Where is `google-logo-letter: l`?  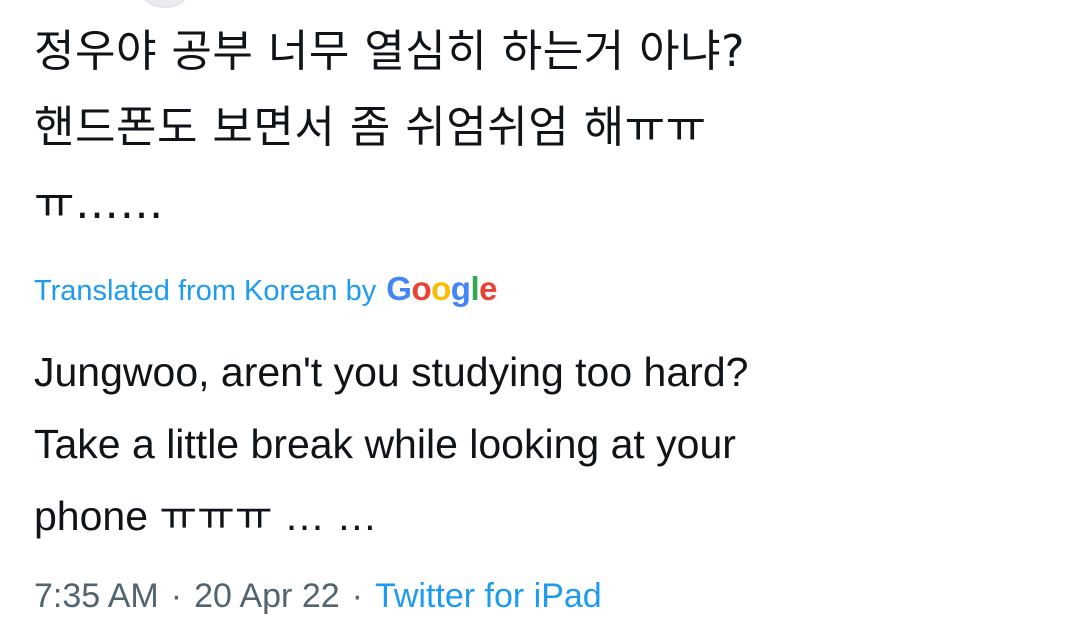 google-logo-letter: l is located at coordinates (475, 288).